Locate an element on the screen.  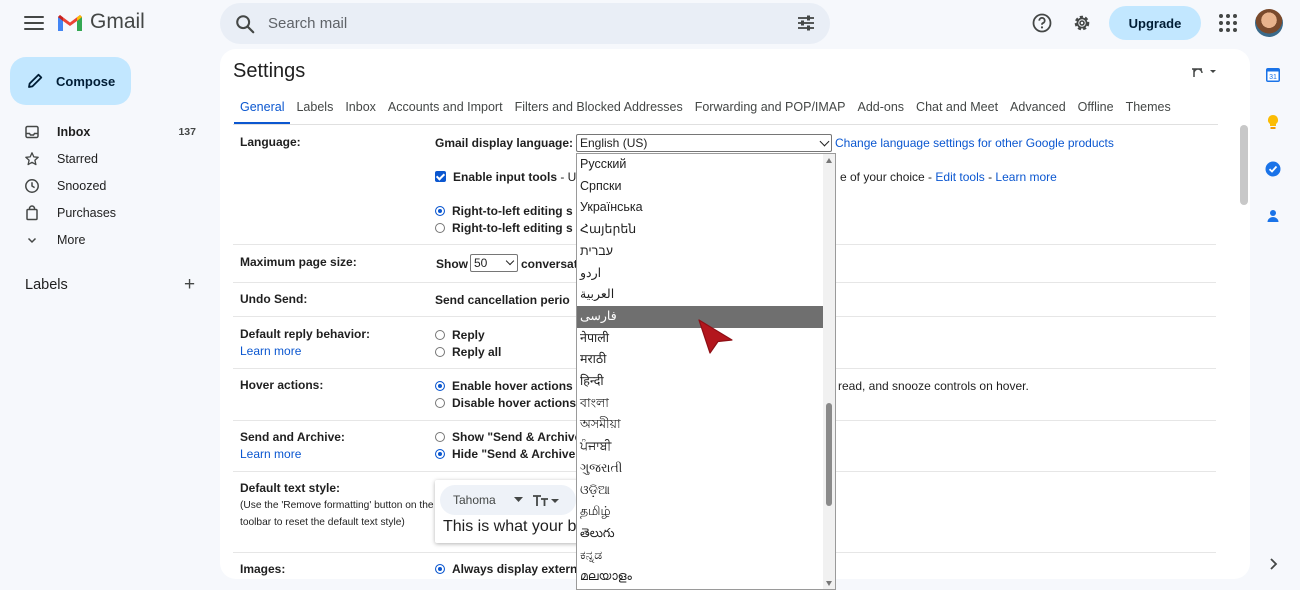
reply-radio is located at coordinates (440, 335).